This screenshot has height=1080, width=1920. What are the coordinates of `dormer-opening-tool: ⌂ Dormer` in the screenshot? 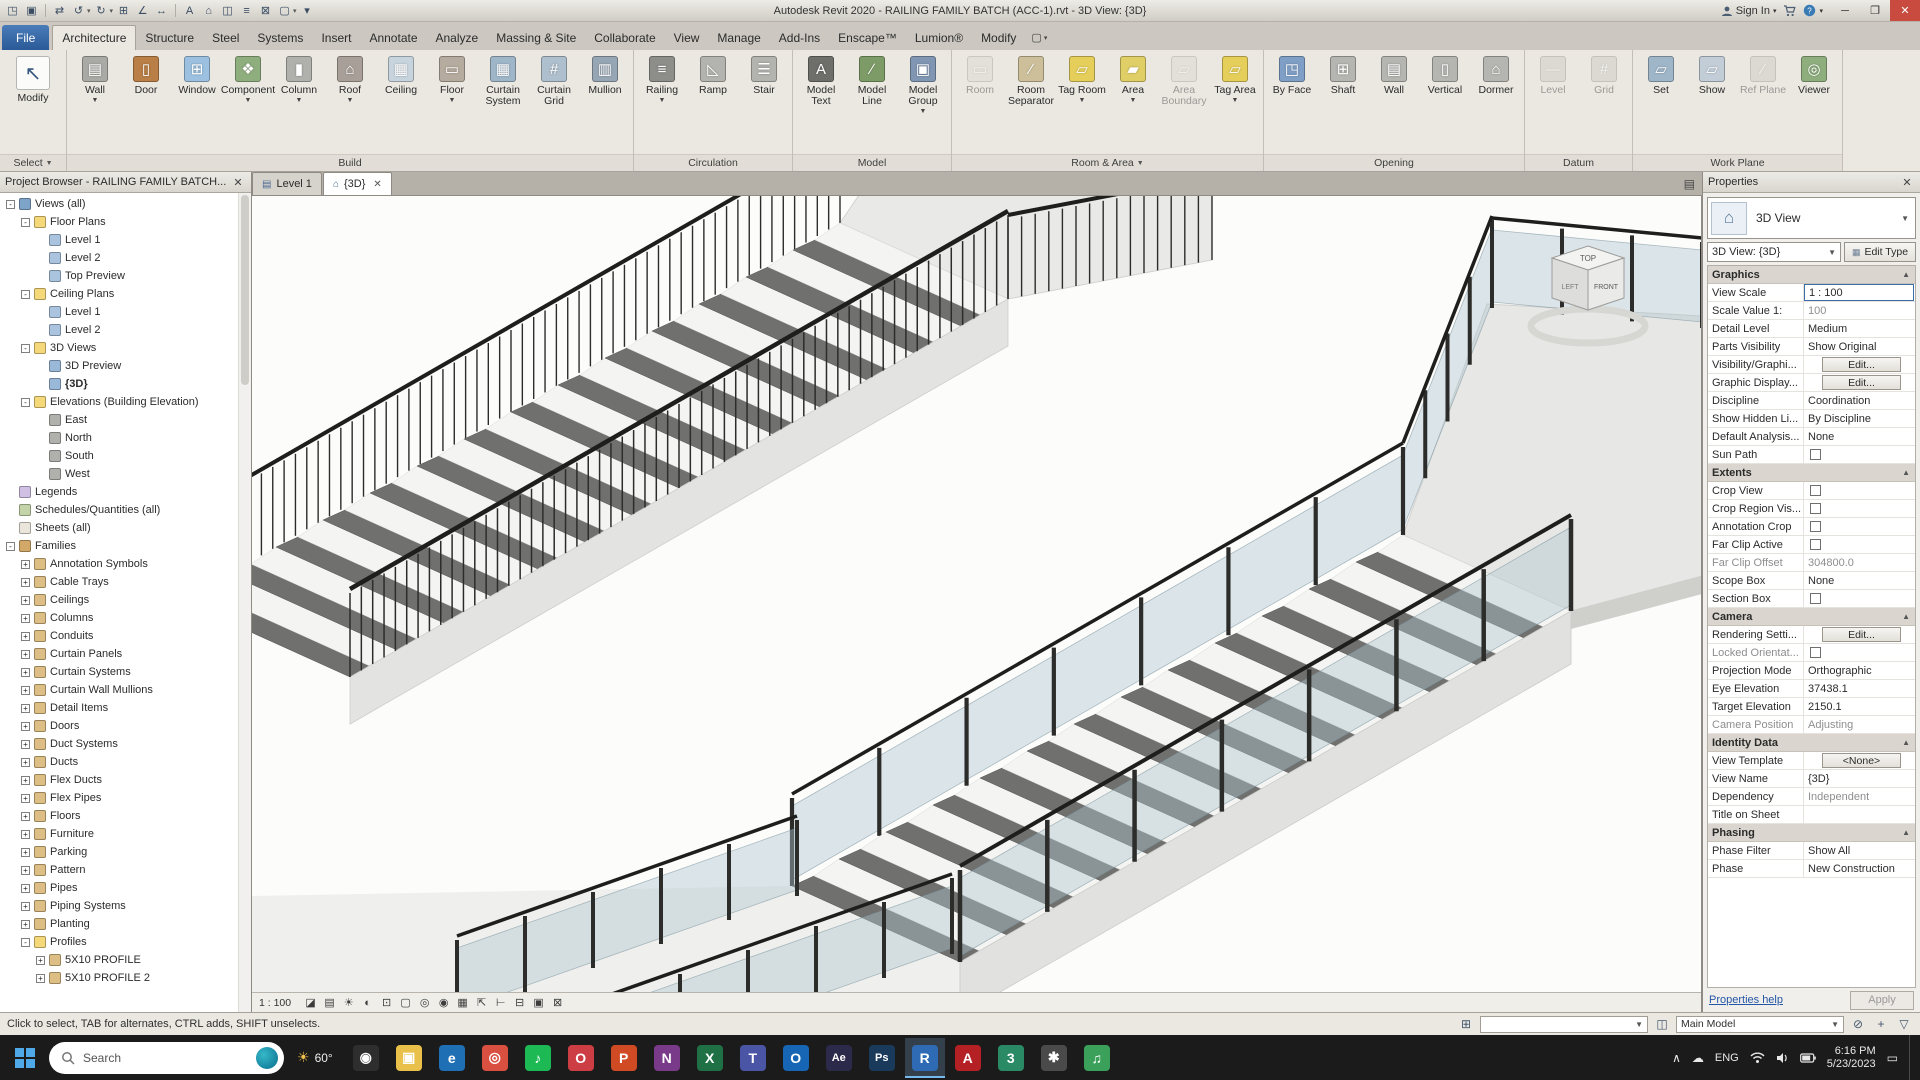 It's located at (1496, 75).